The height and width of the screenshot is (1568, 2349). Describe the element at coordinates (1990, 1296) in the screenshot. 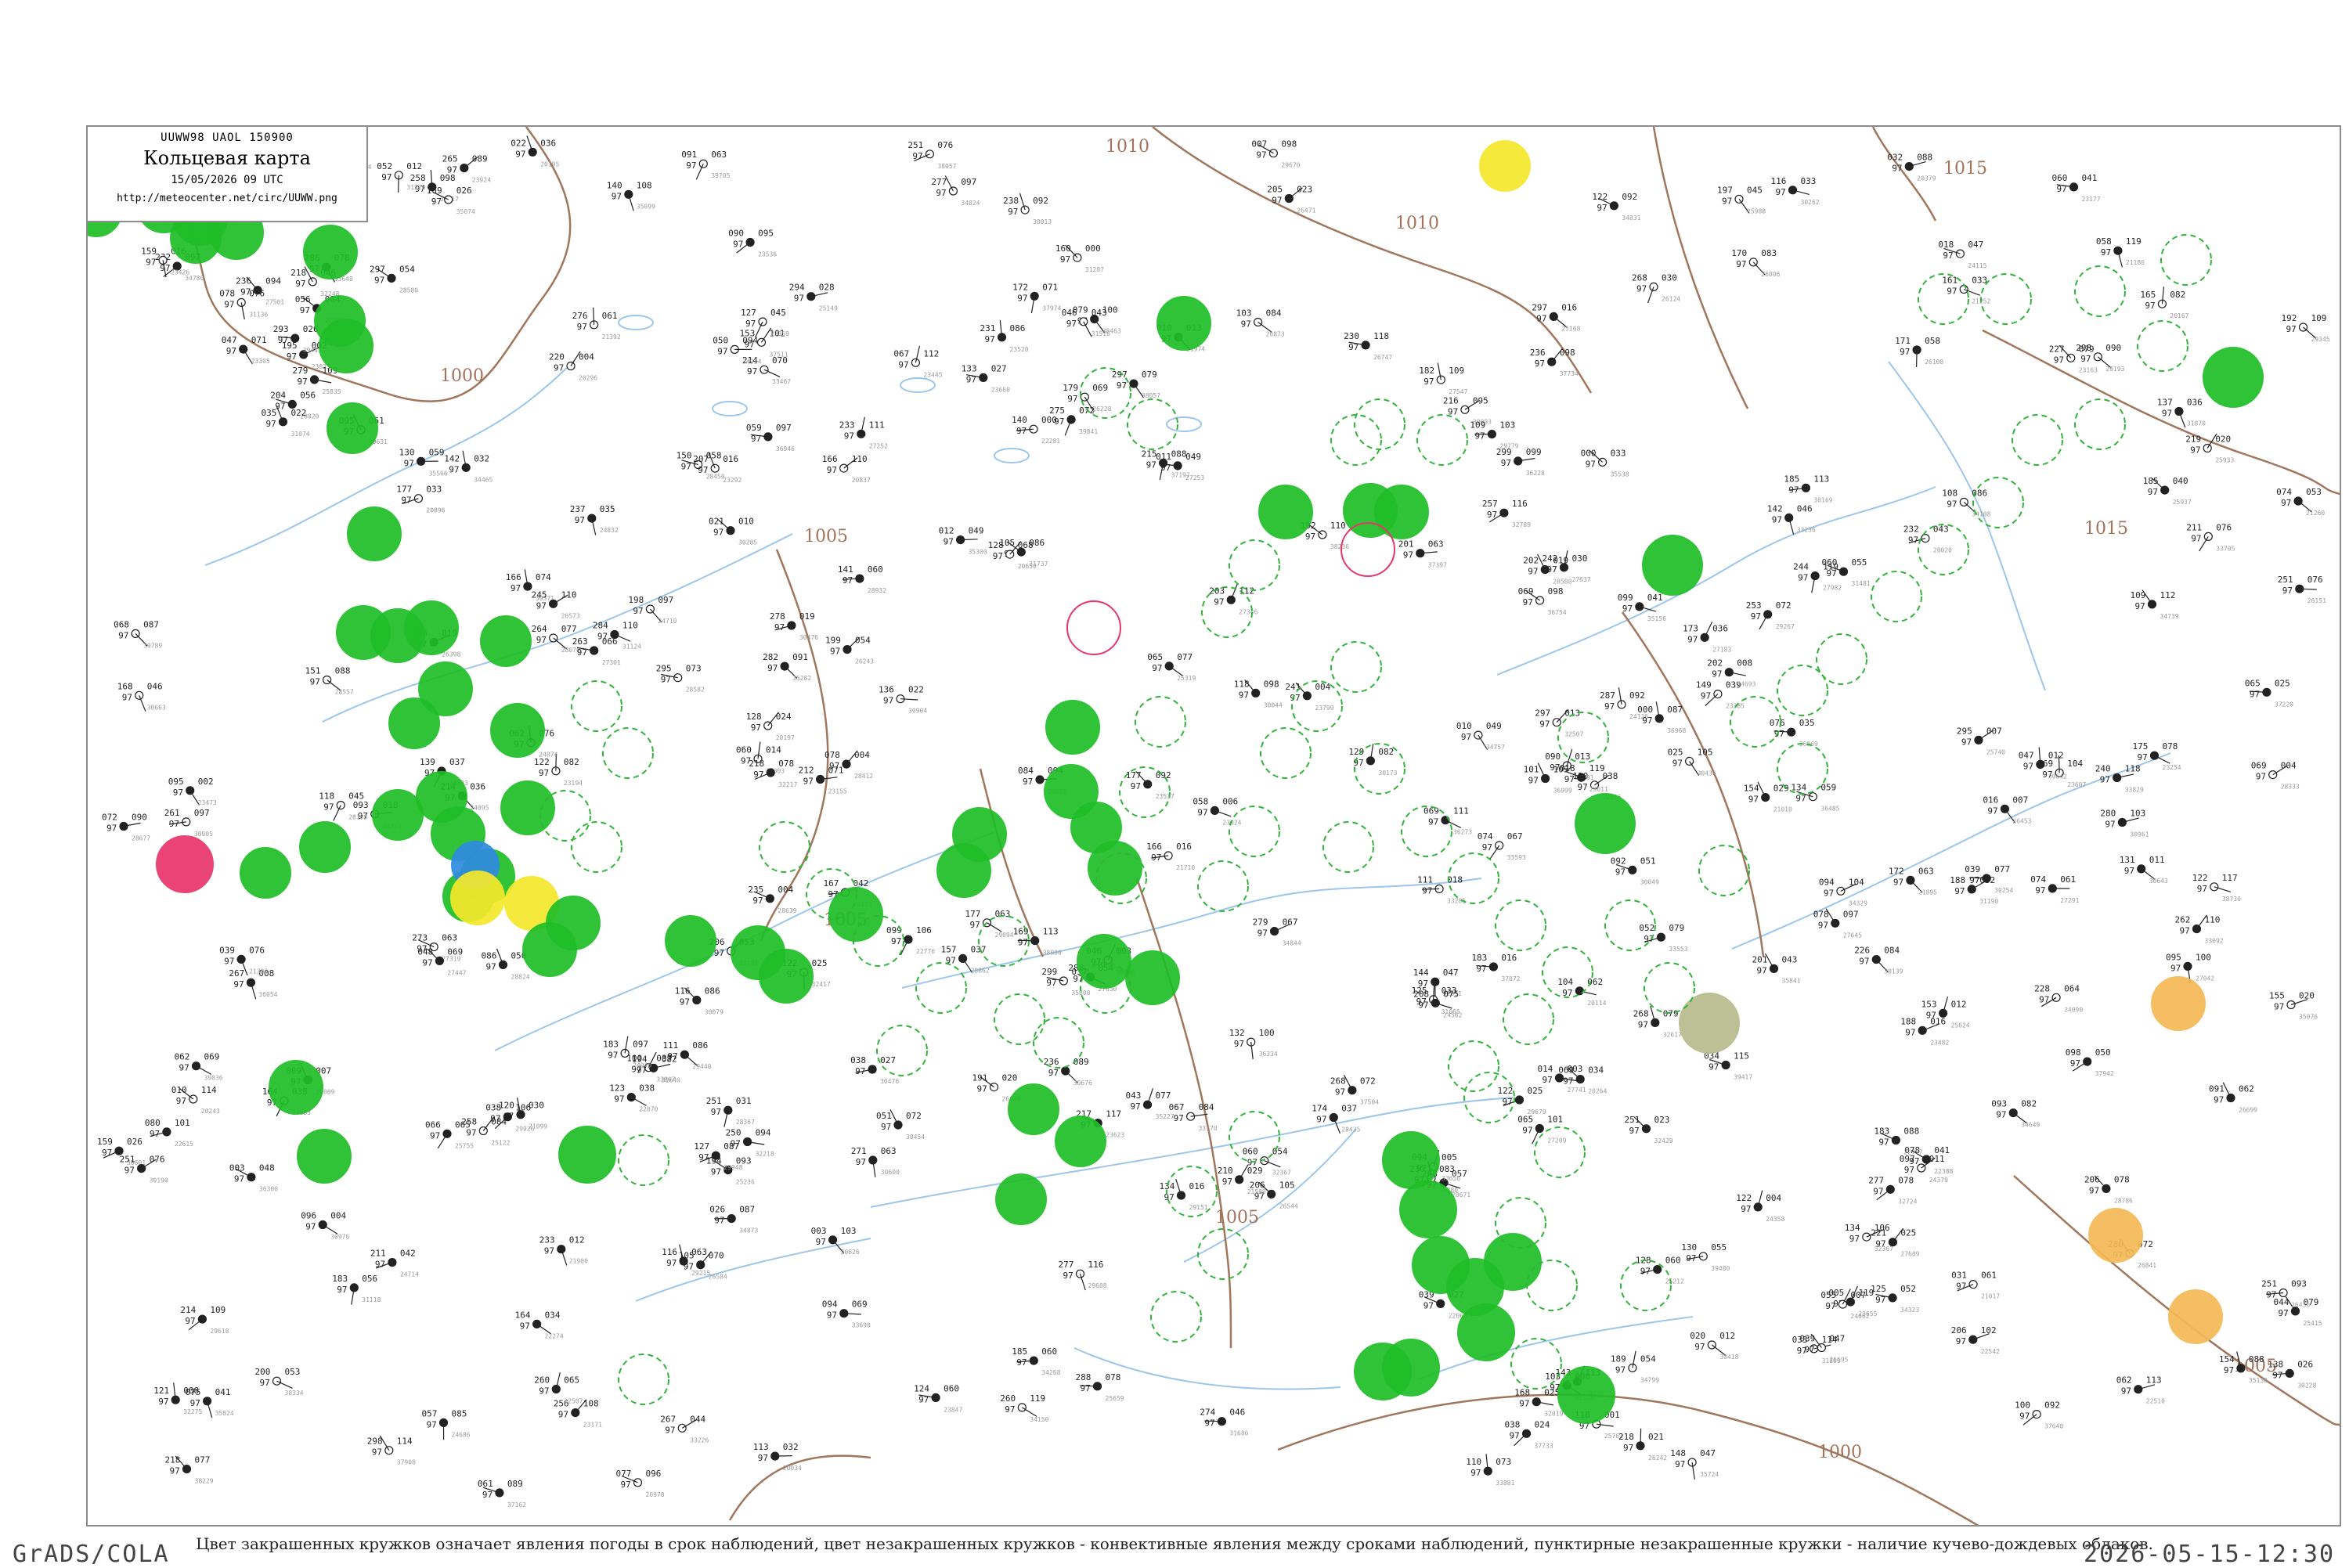

I see `station-index: 21017` at that location.